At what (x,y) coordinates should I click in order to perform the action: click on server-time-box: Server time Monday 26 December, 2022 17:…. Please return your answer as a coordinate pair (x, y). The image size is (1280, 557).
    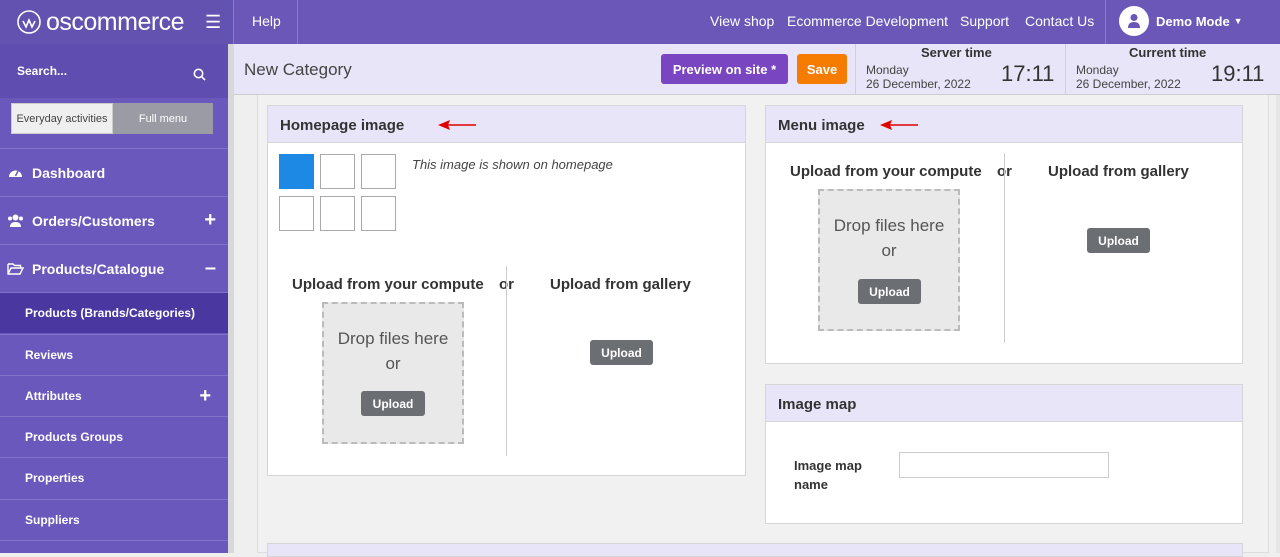
    Looking at the image, I should click on (959, 69).